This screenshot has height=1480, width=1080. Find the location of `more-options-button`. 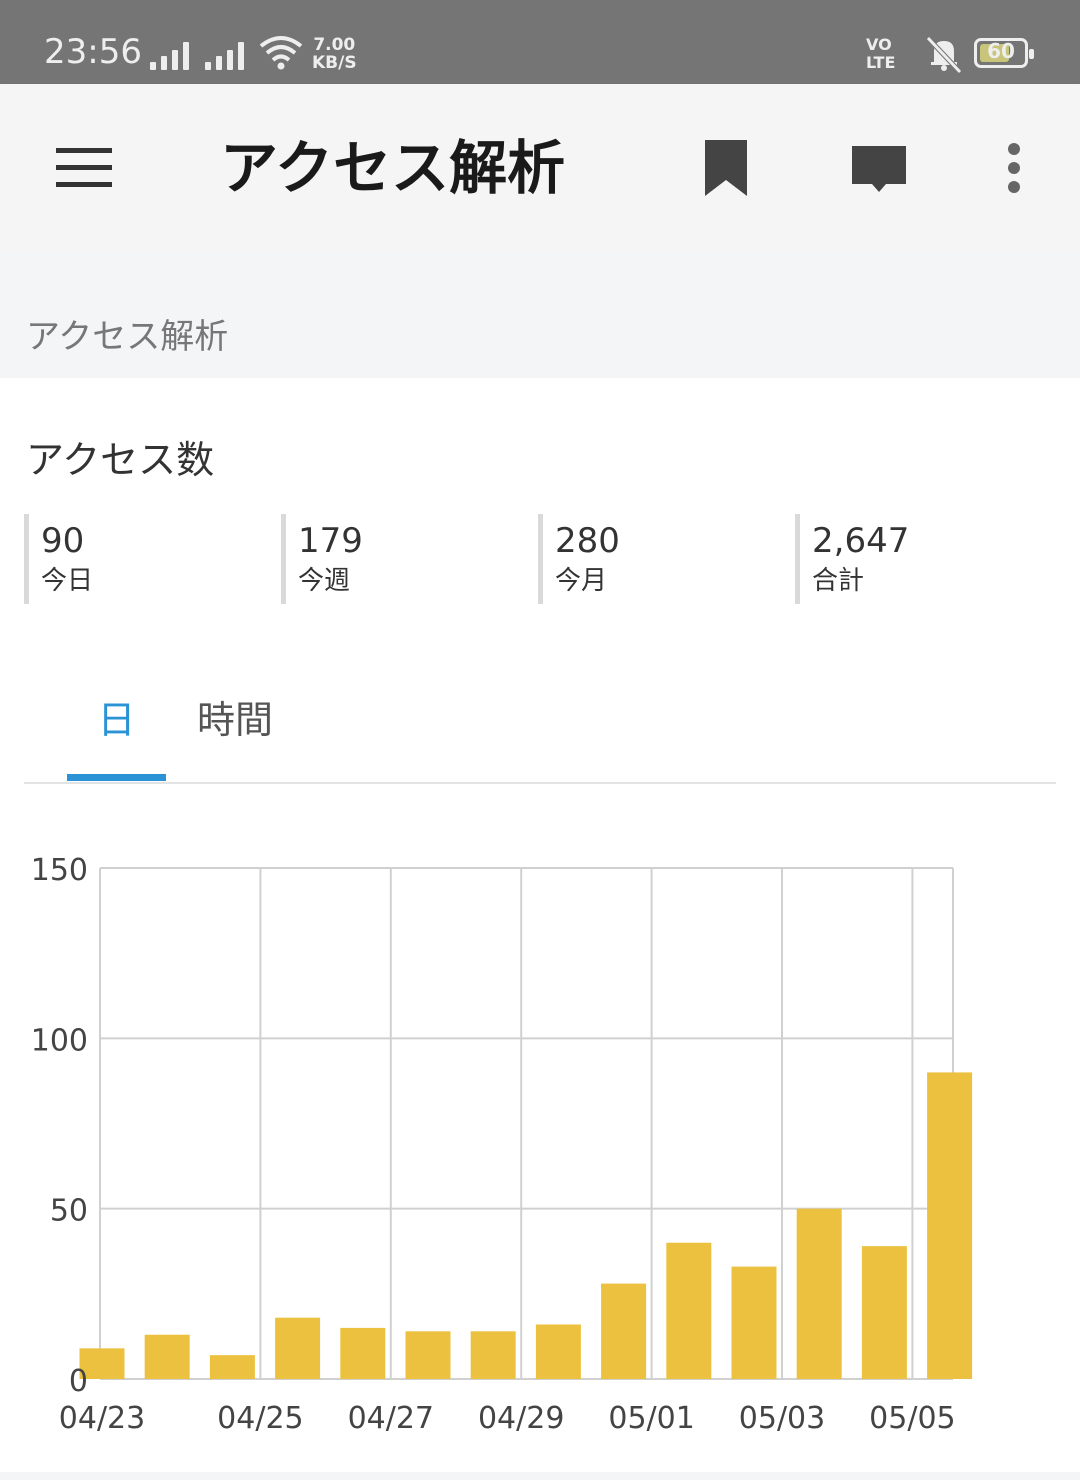

more-options-button is located at coordinates (1014, 168).